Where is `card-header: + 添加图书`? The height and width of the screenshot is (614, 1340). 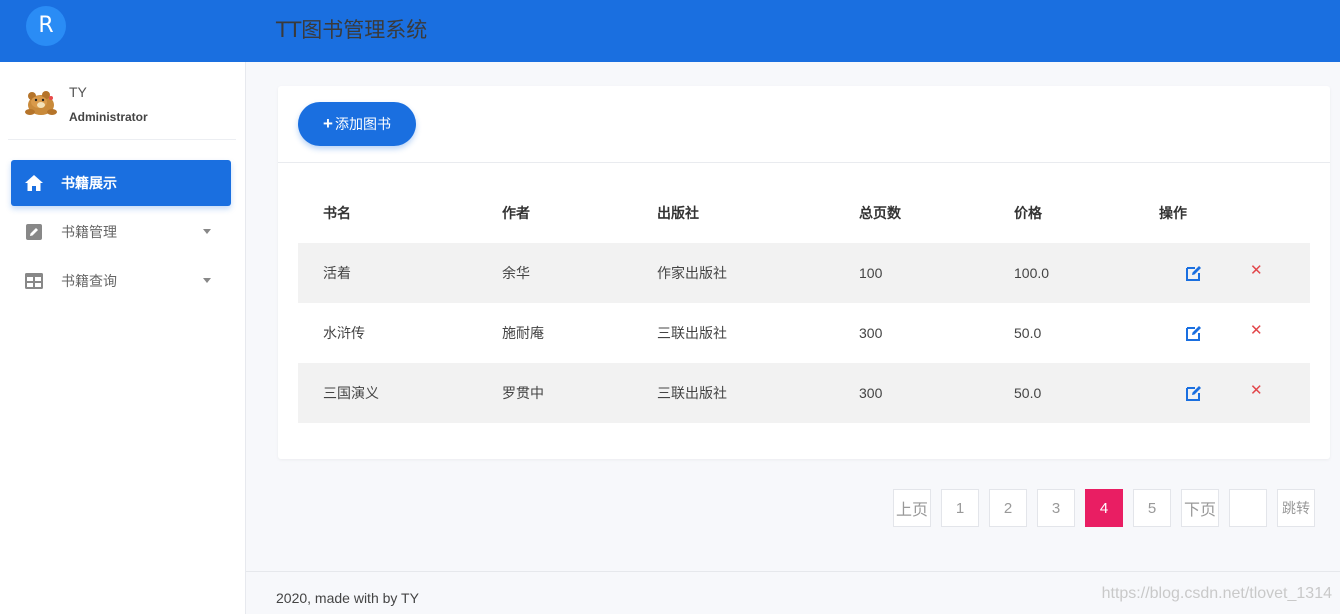 card-header: + 添加图书 is located at coordinates (804, 124).